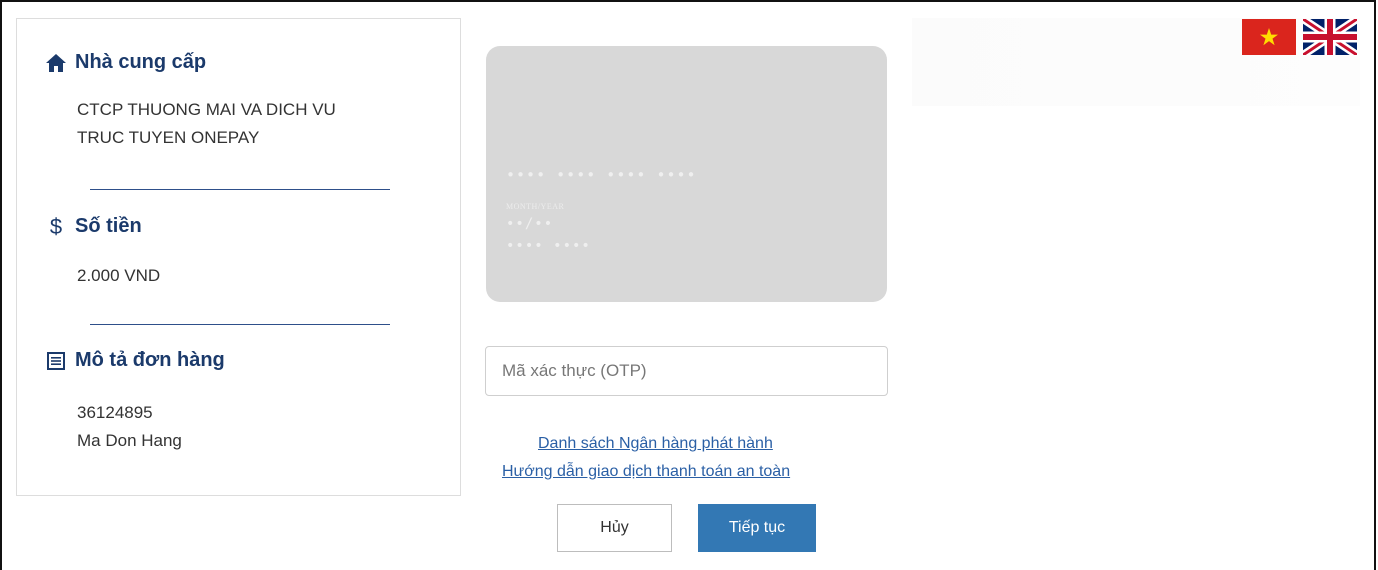 This screenshot has width=1378, height=570. What do you see at coordinates (115, 412) in the screenshot?
I see `order-id: 36124895` at bounding box center [115, 412].